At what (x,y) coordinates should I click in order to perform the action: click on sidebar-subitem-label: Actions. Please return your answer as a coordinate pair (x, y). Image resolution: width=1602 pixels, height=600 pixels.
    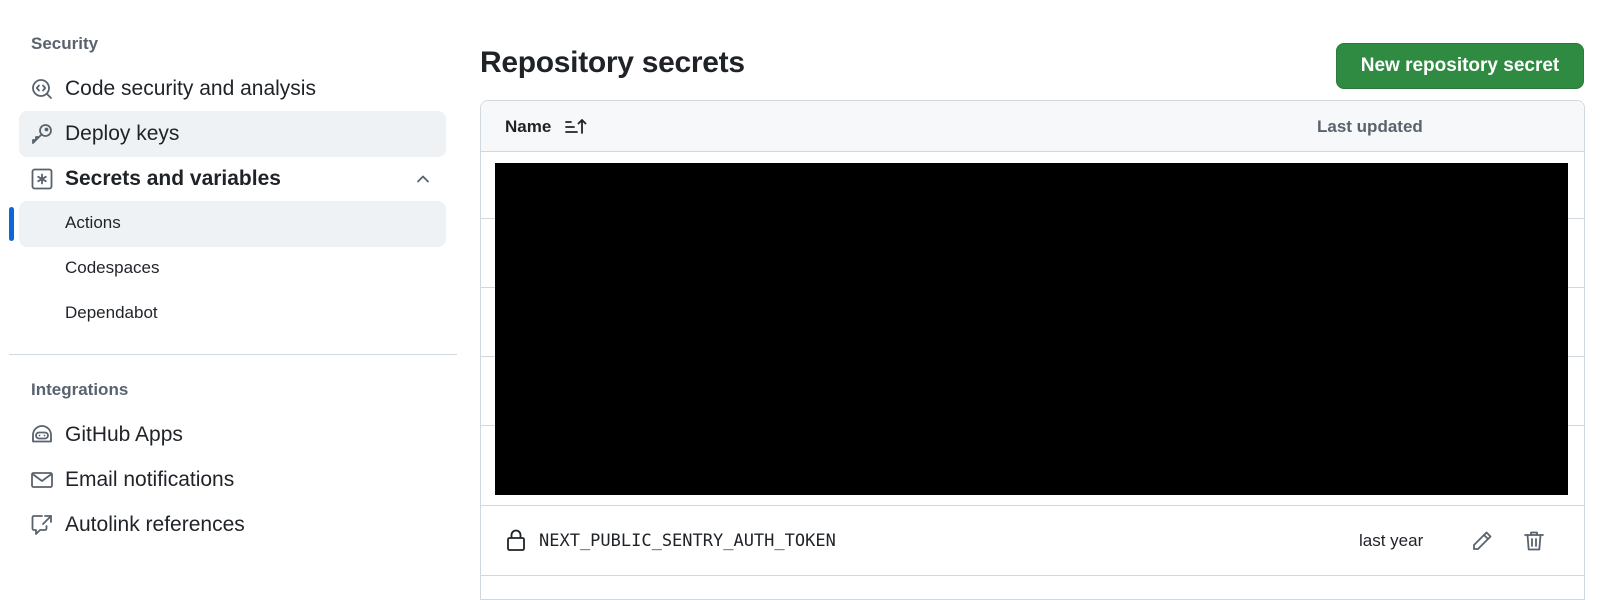
    Looking at the image, I should click on (93, 222).